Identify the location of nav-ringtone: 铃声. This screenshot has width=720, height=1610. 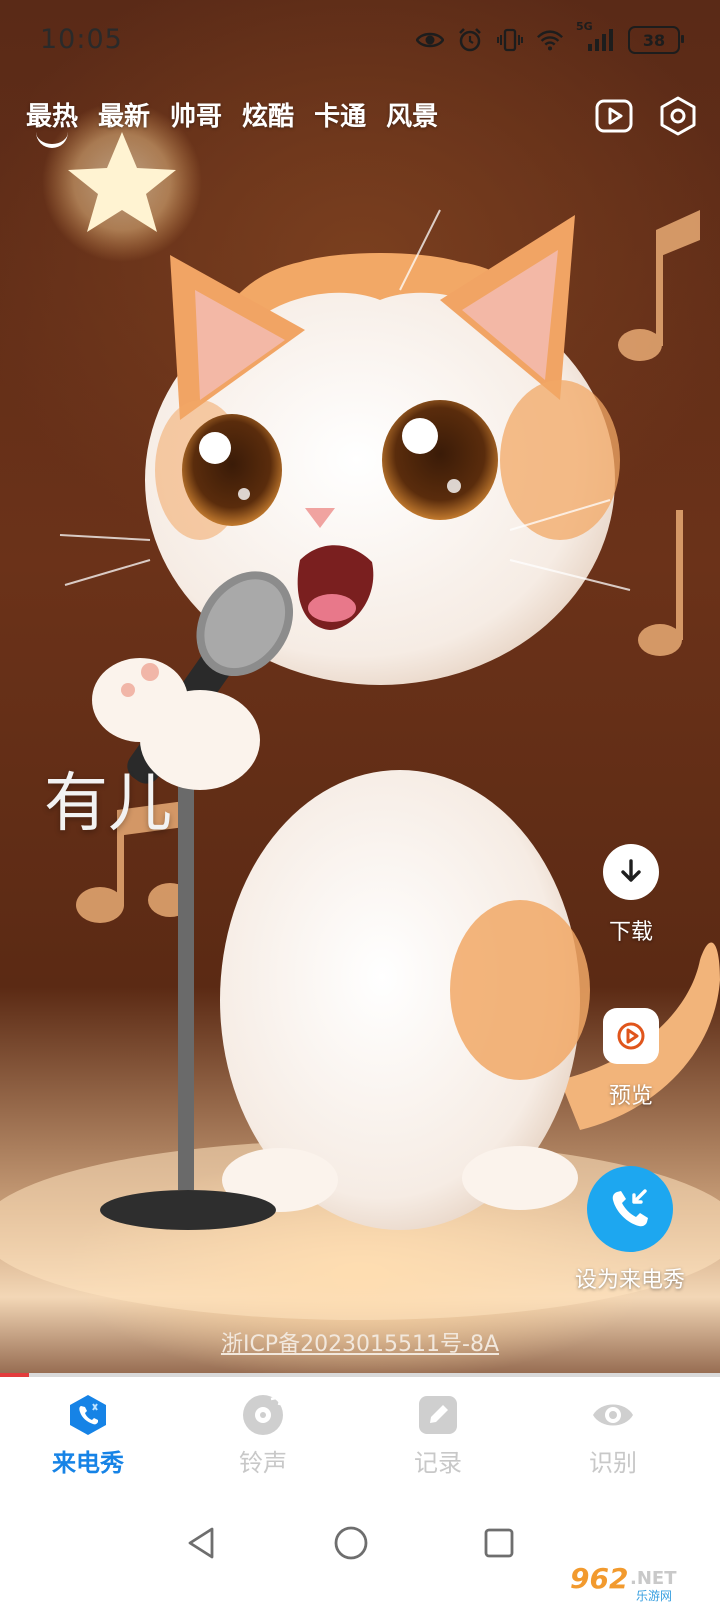
(263, 1435).